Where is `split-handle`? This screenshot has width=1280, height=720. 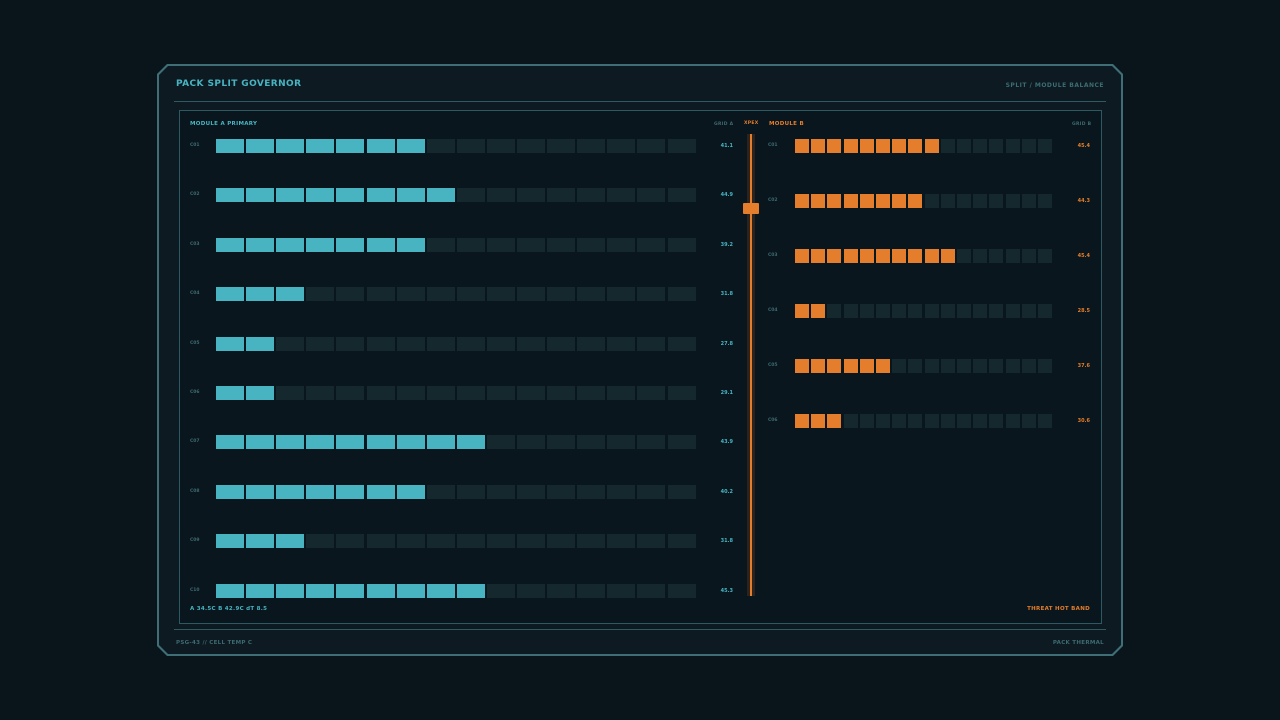 split-handle is located at coordinates (751, 208).